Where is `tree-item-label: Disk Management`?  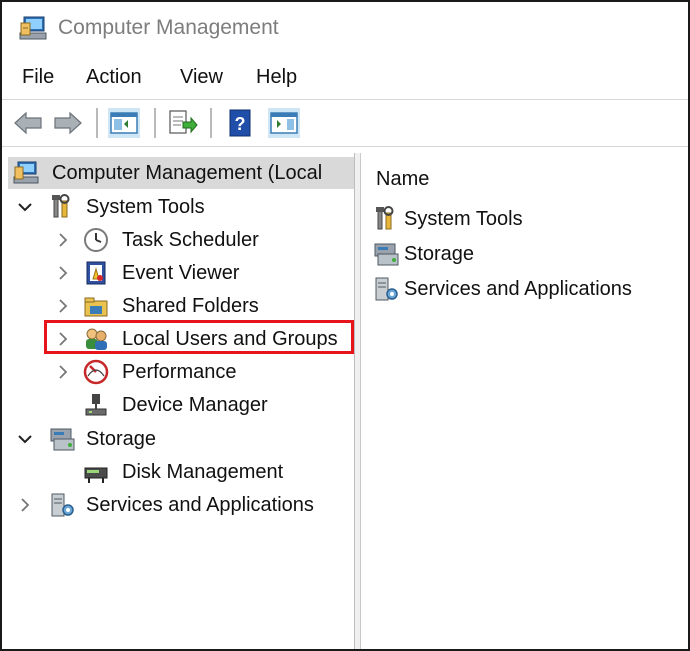
tree-item-label: Disk Management is located at coordinates (203, 471).